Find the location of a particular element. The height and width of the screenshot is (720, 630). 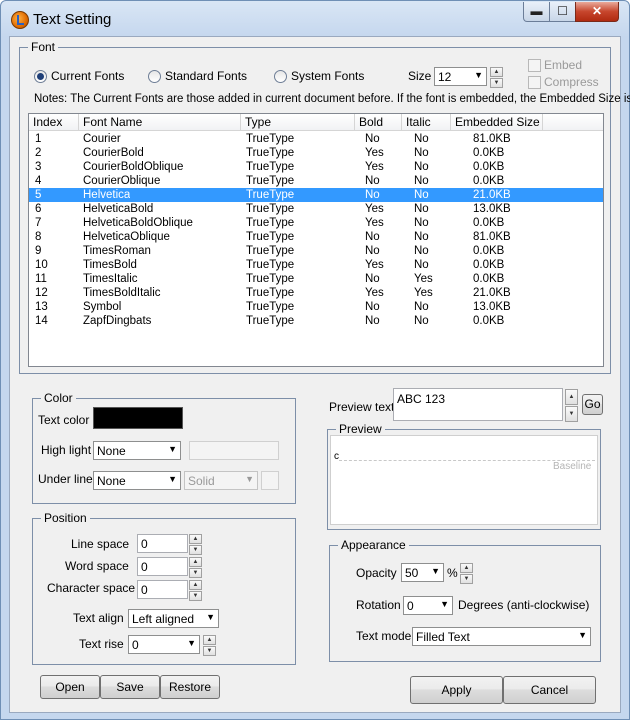

appearance-group-legend: Appearance is located at coordinates (373, 545).